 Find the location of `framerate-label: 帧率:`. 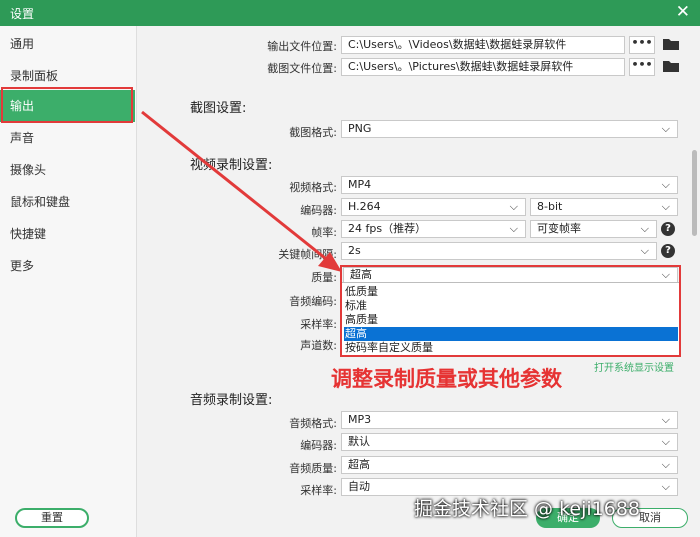

framerate-label: 帧率: is located at coordinates (324, 232).